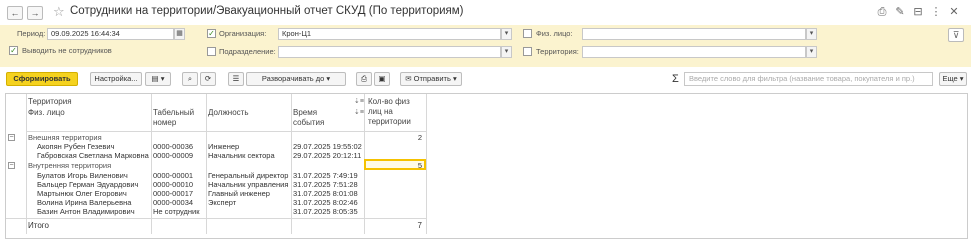  What do you see at coordinates (59, 12) in the screenshot?
I see `favorite-star-icon: ☆` at bounding box center [59, 12].